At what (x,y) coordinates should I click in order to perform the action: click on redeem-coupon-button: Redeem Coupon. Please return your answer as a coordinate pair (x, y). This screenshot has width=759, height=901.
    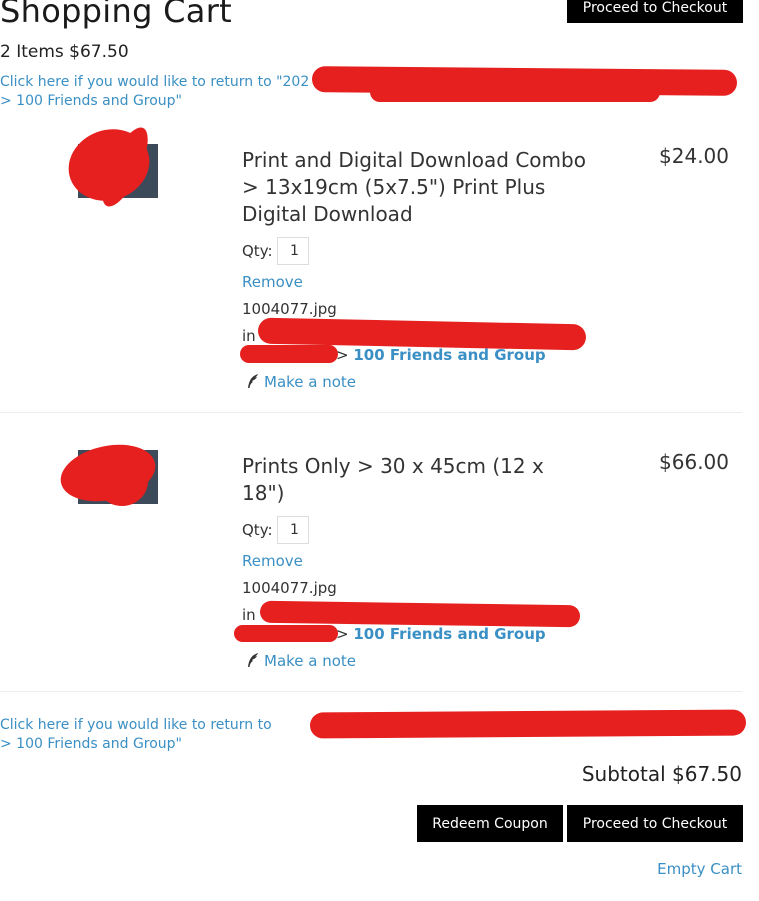
    Looking at the image, I should click on (490, 823).